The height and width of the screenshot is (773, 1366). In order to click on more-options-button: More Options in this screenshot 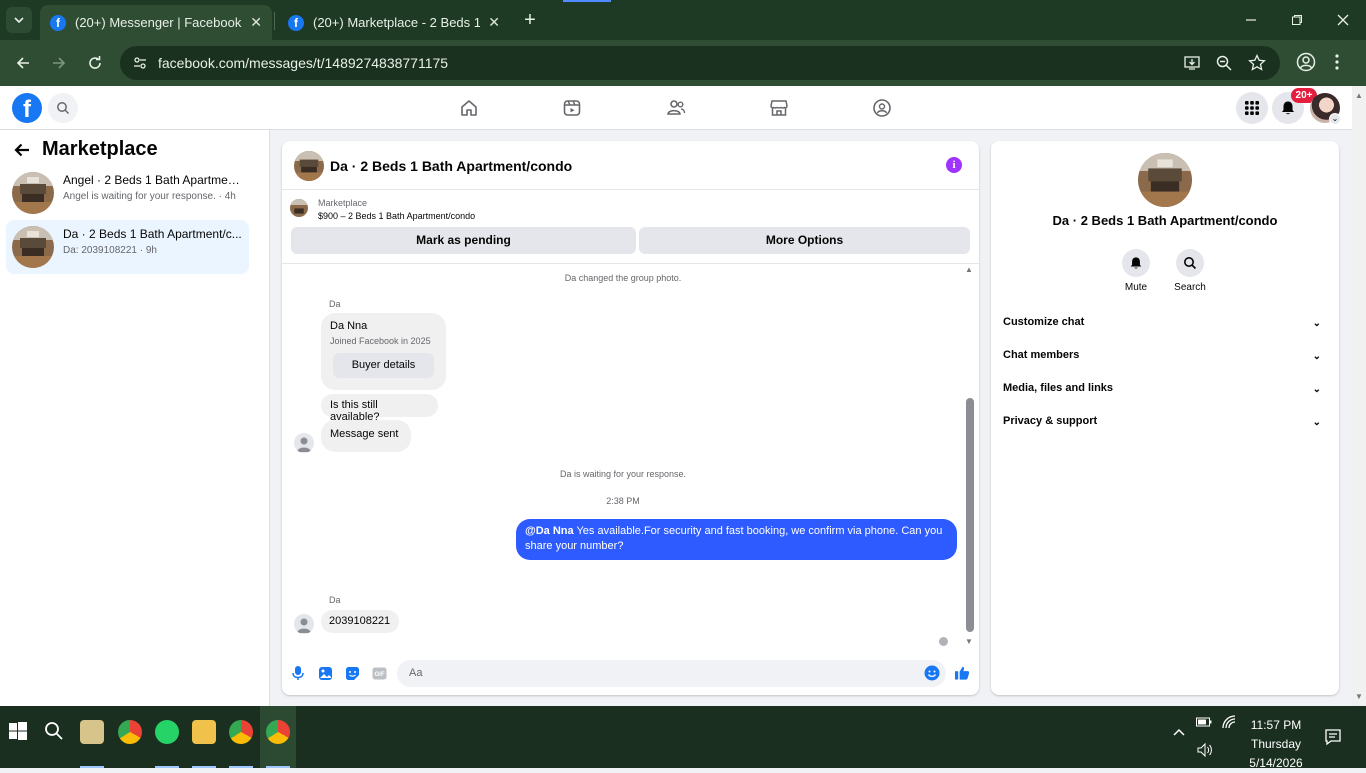, I will do `click(804, 240)`.